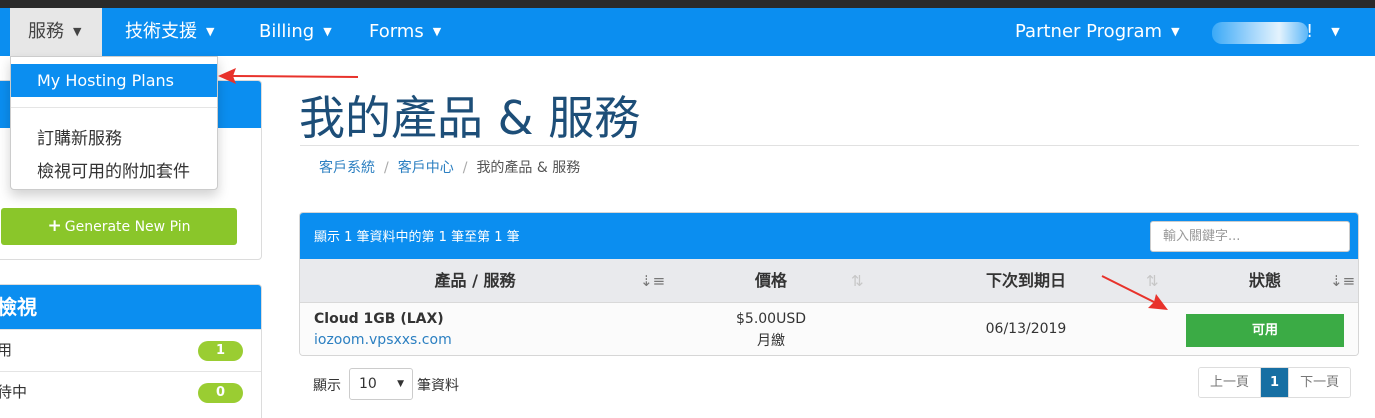 The height and width of the screenshot is (418, 1375). Describe the element at coordinates (829, 145) in the screenshot. I see `title-divider` at that location.